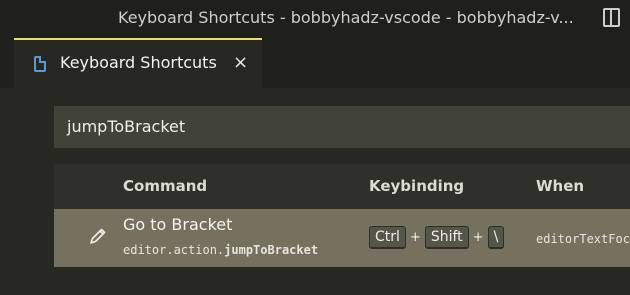  Describe the element at coordinates (446, 237) in the screenshot. I see `key-shift: Shift` at that location.